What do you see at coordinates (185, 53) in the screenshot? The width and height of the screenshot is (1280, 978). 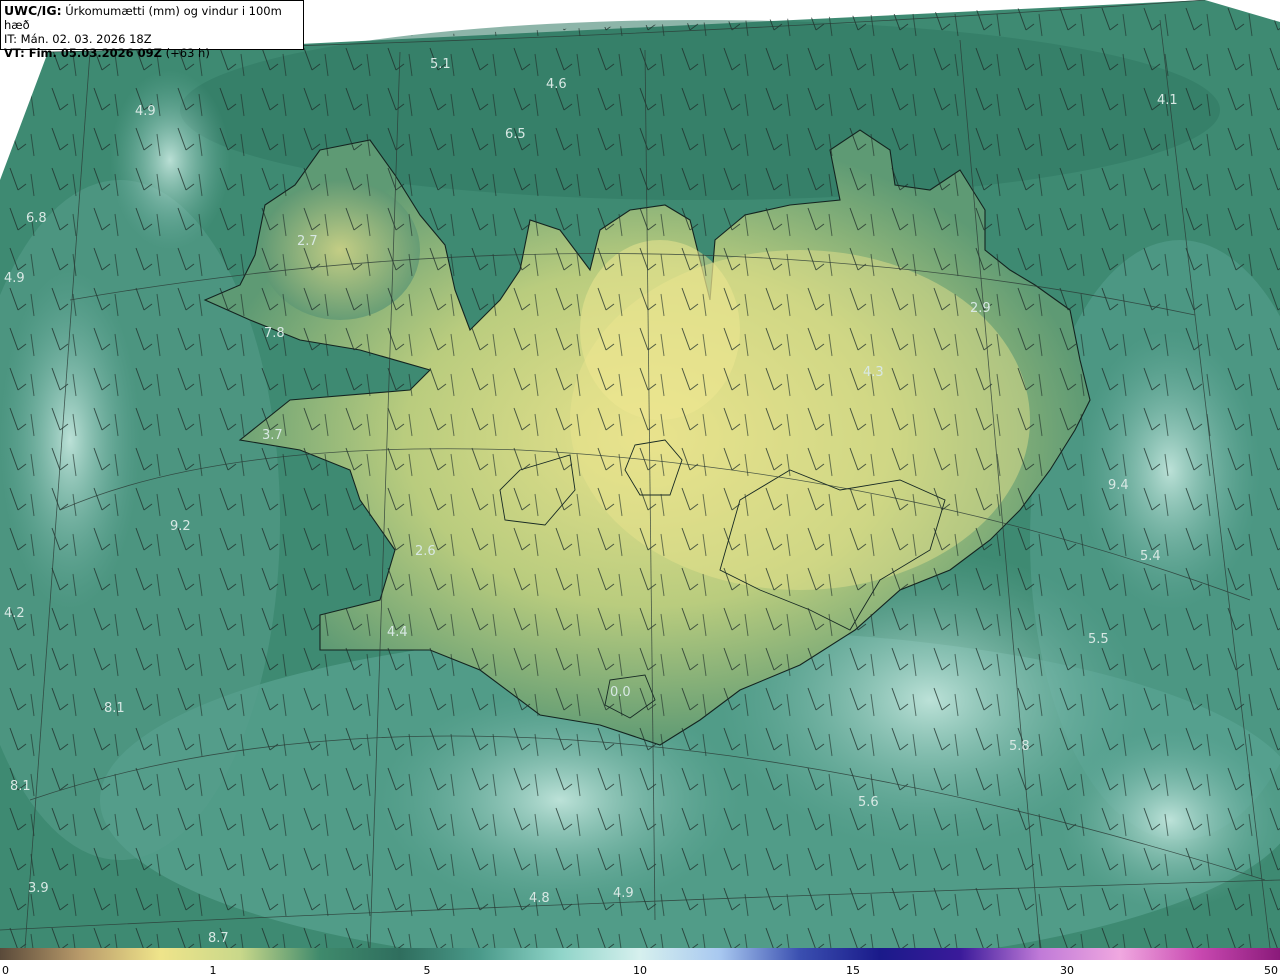 I see `forecast-lead: (+63 h)` at bounding box center [185, 53].